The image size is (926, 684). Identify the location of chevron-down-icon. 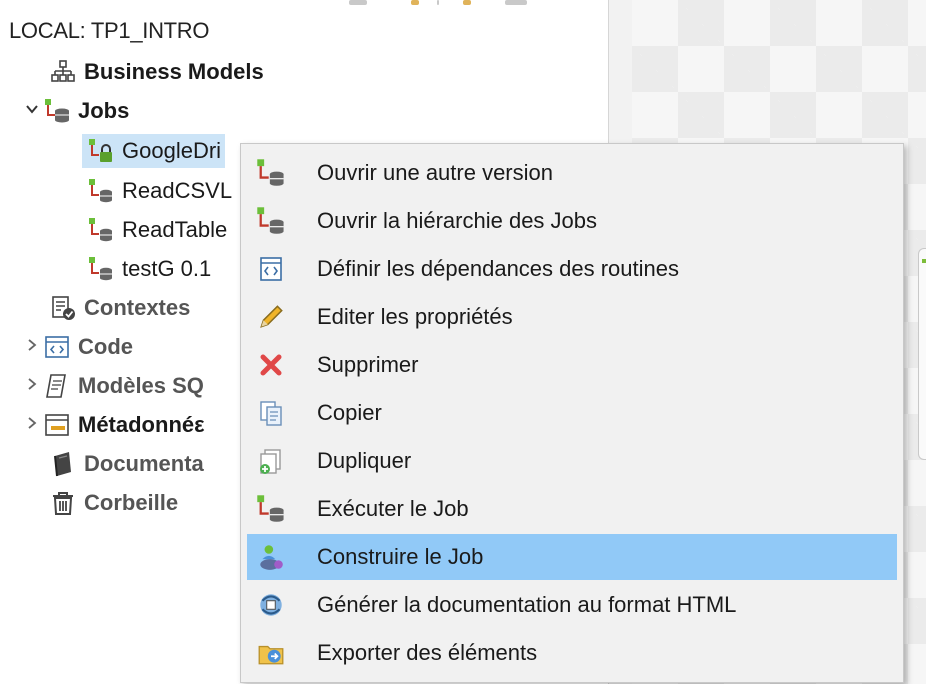
(32, 111).